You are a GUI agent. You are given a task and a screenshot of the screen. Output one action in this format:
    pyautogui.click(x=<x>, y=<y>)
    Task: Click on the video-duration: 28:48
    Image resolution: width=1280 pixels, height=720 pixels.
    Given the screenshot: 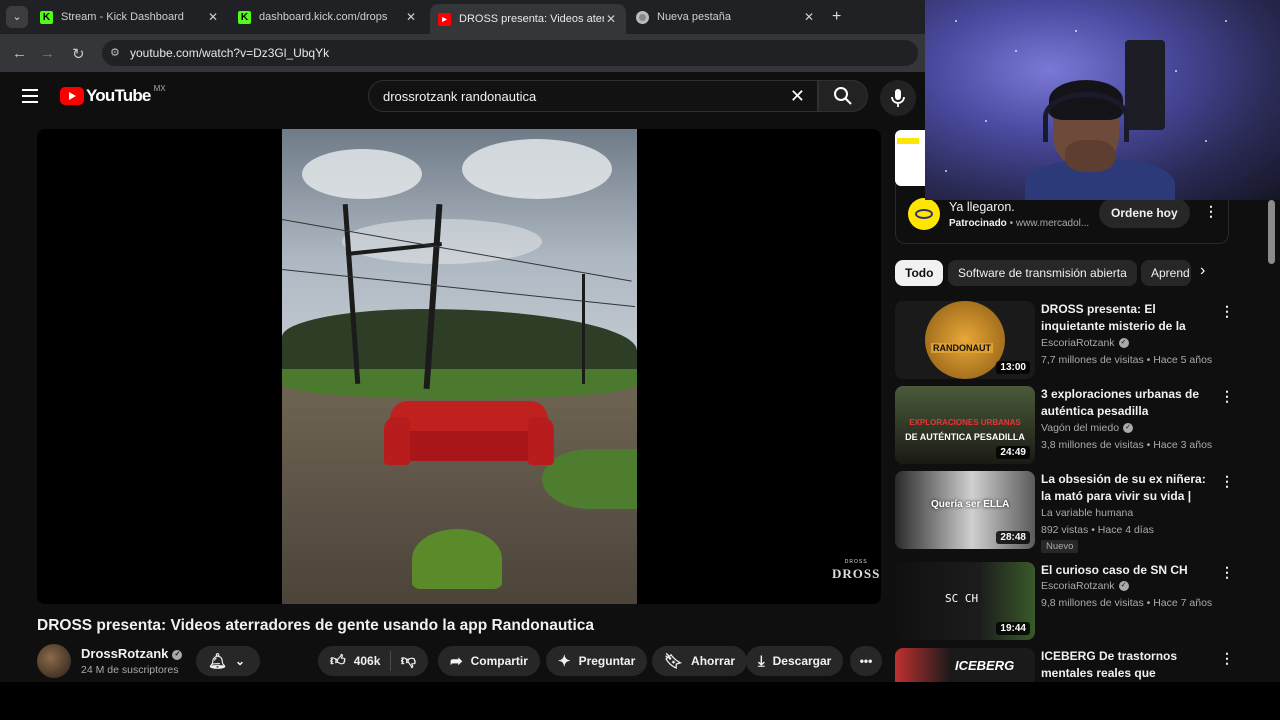 What is the action you would take?
    pyautogui.click(x=1013, y=537)
    